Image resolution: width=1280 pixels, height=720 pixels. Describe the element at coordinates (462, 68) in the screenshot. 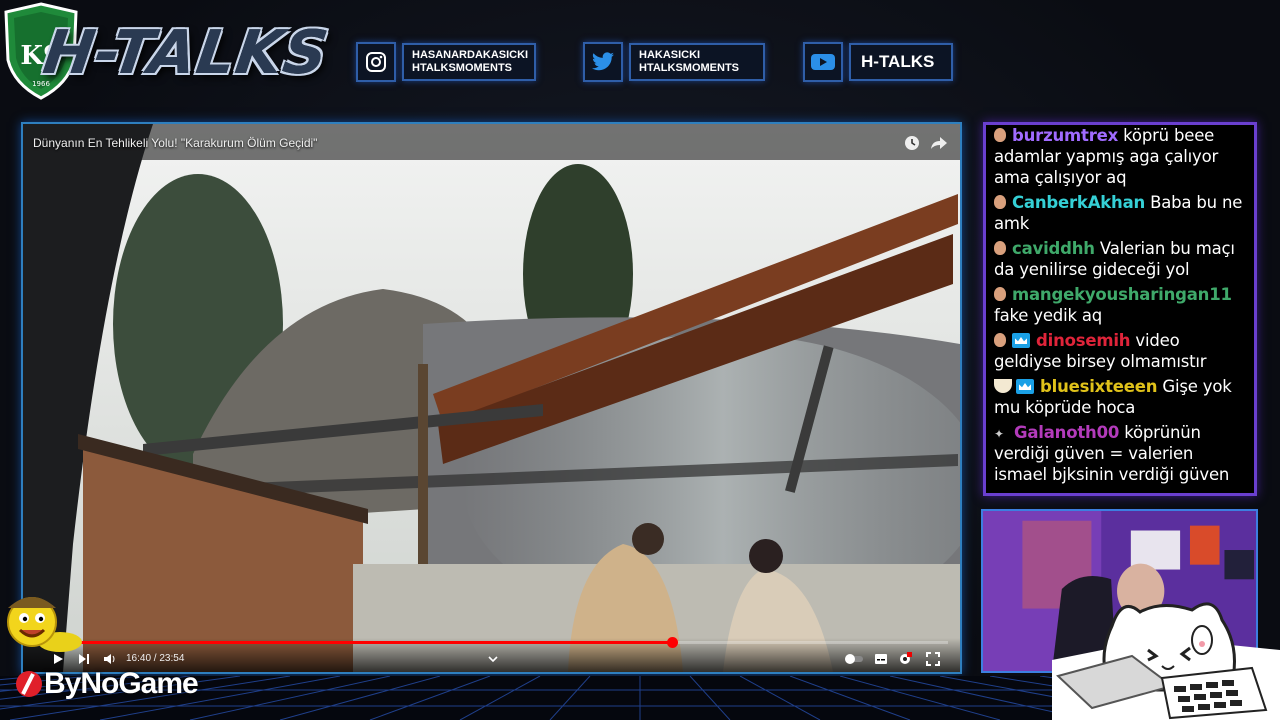

I see `social-instagram-line2: HTALKSMOMENTS` at that location.